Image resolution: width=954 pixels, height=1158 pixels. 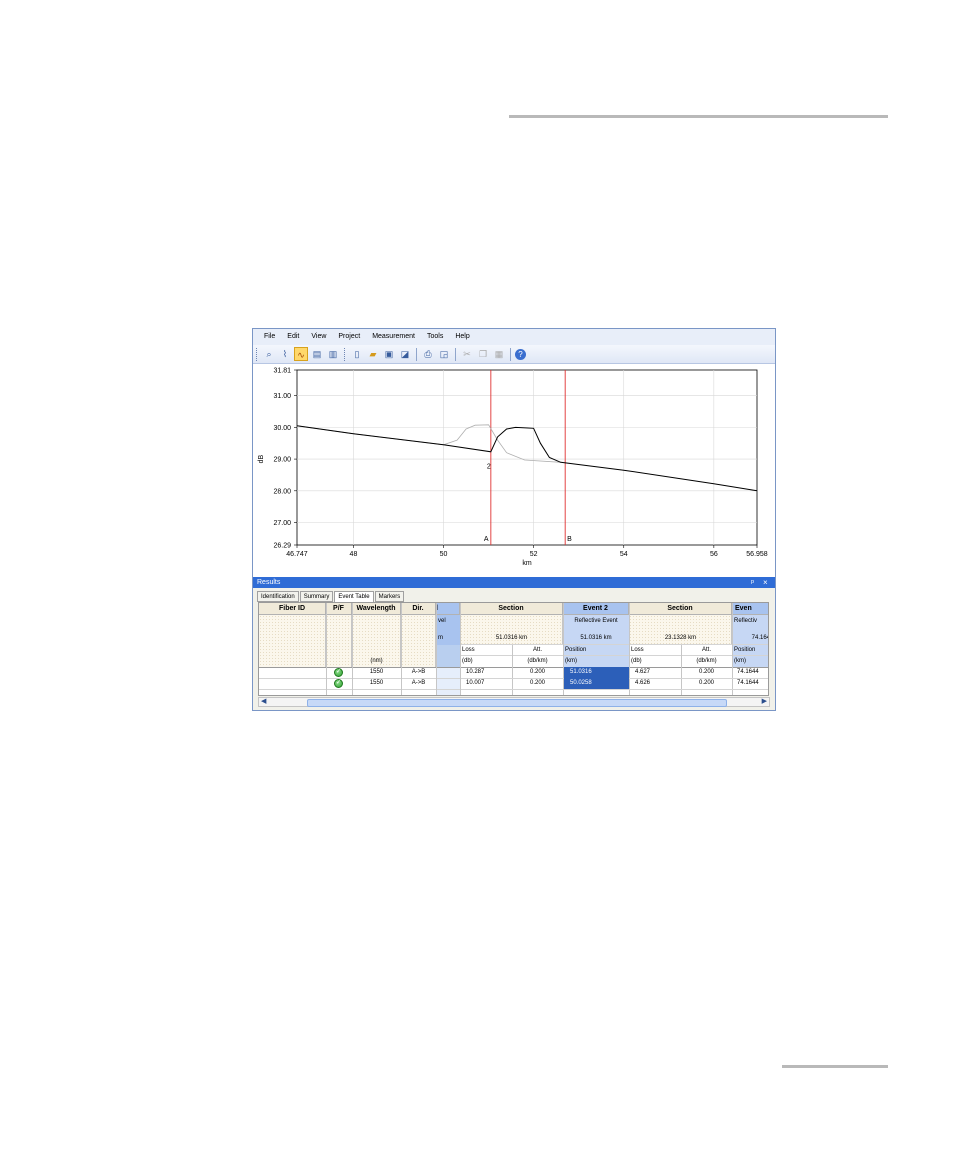 What do you see at coordinates (442, 621) in the screenshot?
I see `partial-subheader-1: vel` at bounding box center [442, 621].